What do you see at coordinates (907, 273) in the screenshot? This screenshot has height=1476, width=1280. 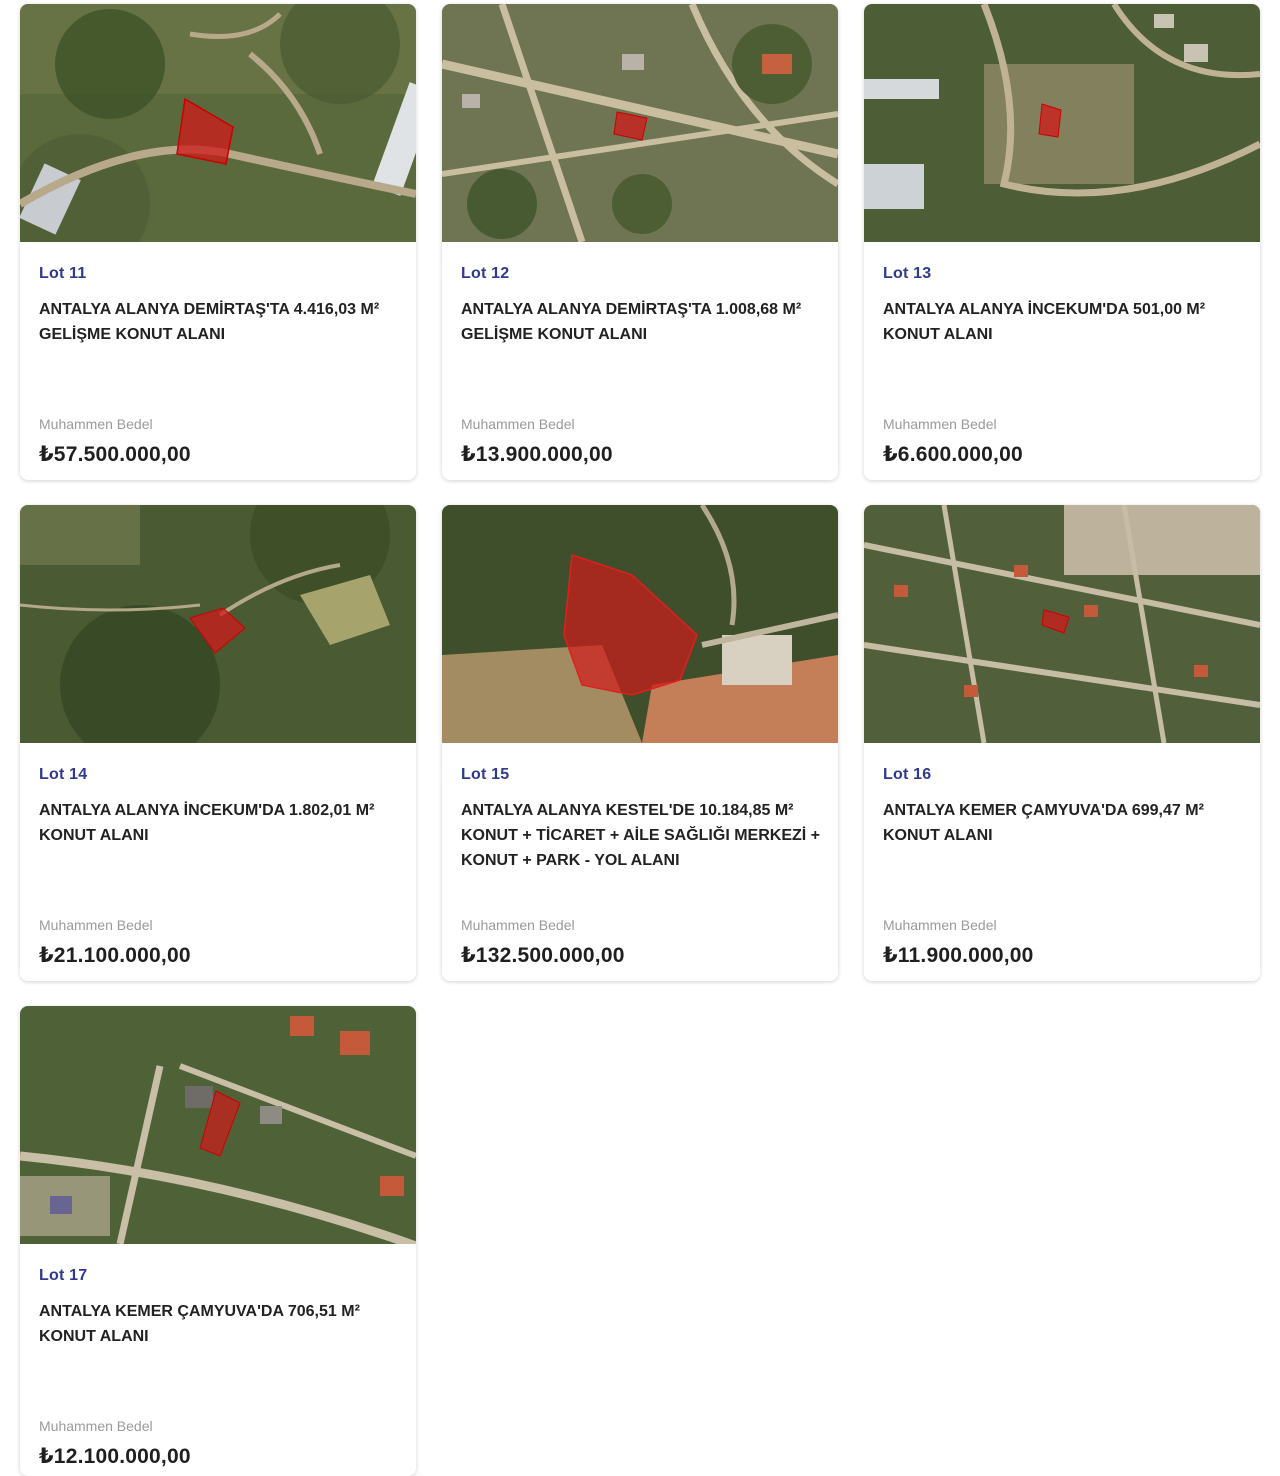 I see `lot-number: Lot 13` at bounding box center [907, 273].